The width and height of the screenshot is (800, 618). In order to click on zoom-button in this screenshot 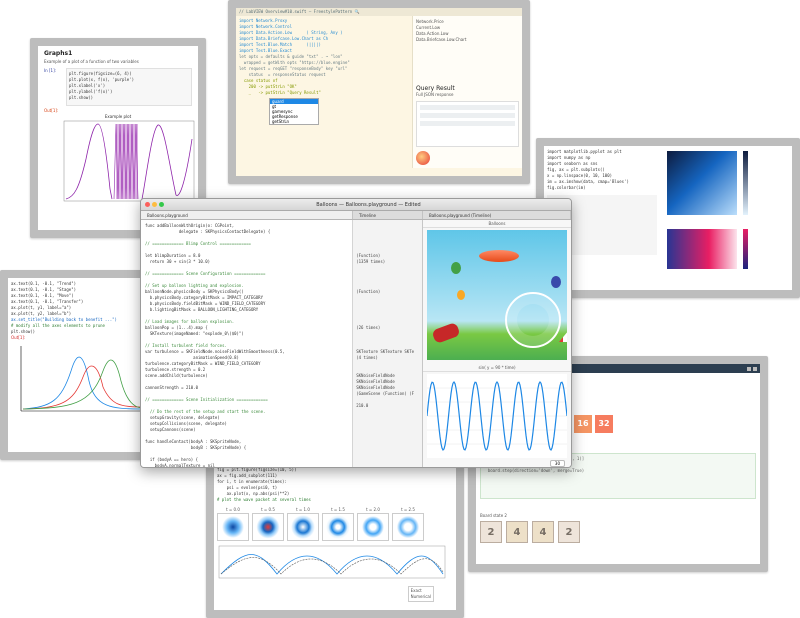, I will do `click(161, 204)`.